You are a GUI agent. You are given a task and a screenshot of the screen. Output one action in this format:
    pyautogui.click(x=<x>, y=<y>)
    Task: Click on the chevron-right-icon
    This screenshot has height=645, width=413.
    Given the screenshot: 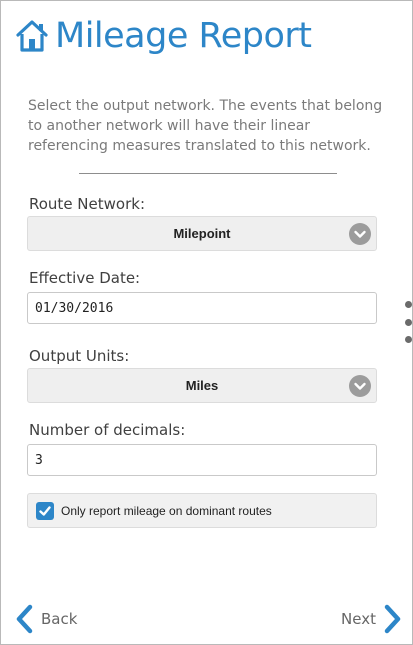 What is the action you would take?
    pyautogui.click(x=392, y=619)
    